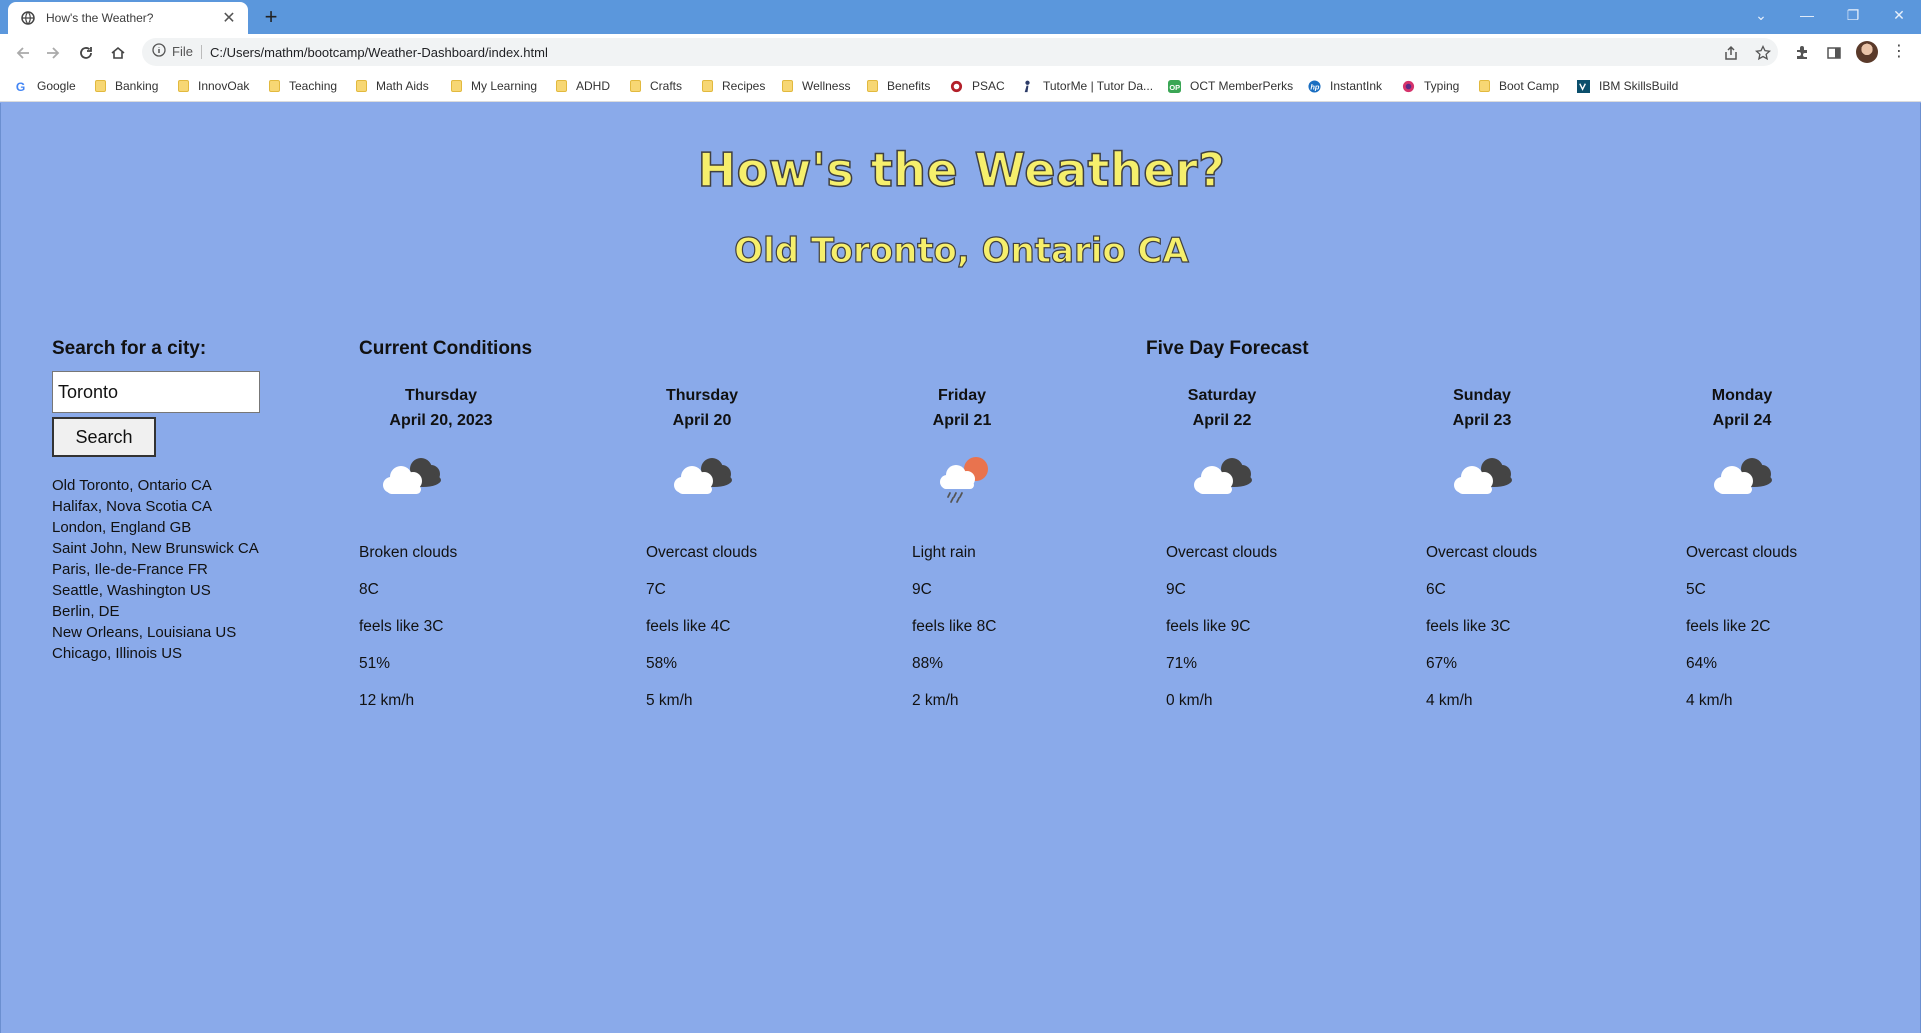 This screenshot has width=1921, height=1033. Describe the element at coordinates (155, 506) in the screenshot. I see `history-item: Halifax, Nova Scotia CA` at that location.